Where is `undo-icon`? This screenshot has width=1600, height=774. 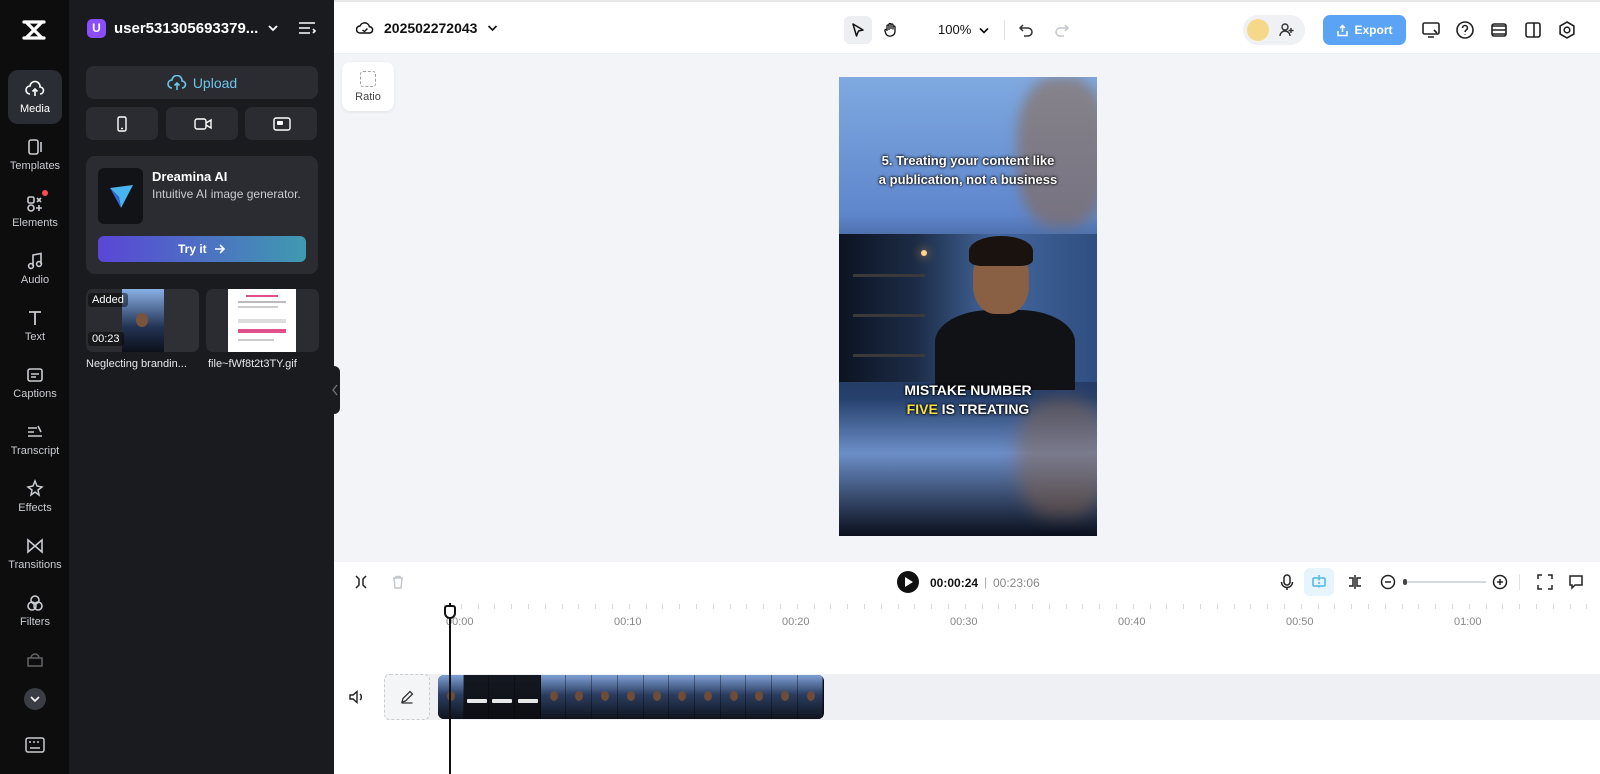 undo-icon is located at coordinates (1026, 30).